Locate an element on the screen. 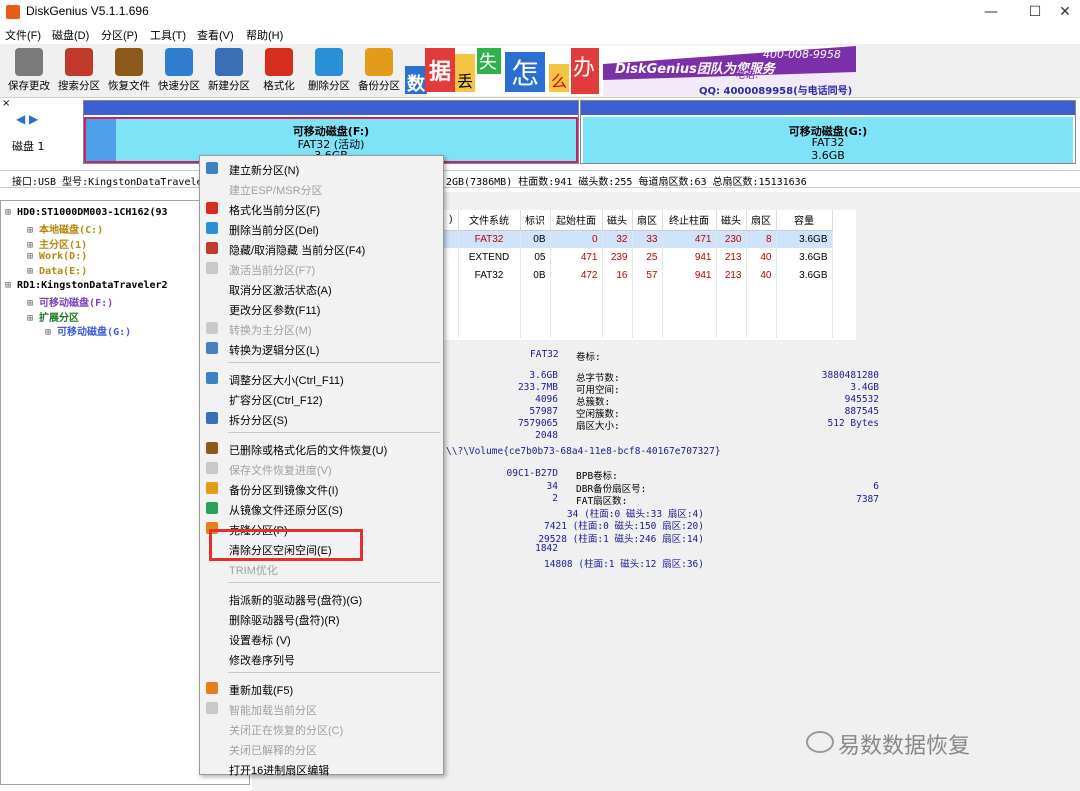 The height and width of the screenshot is (791, 1080). menu-item-label: 激活当前分区(F7) is located at coordinates (272, 271).